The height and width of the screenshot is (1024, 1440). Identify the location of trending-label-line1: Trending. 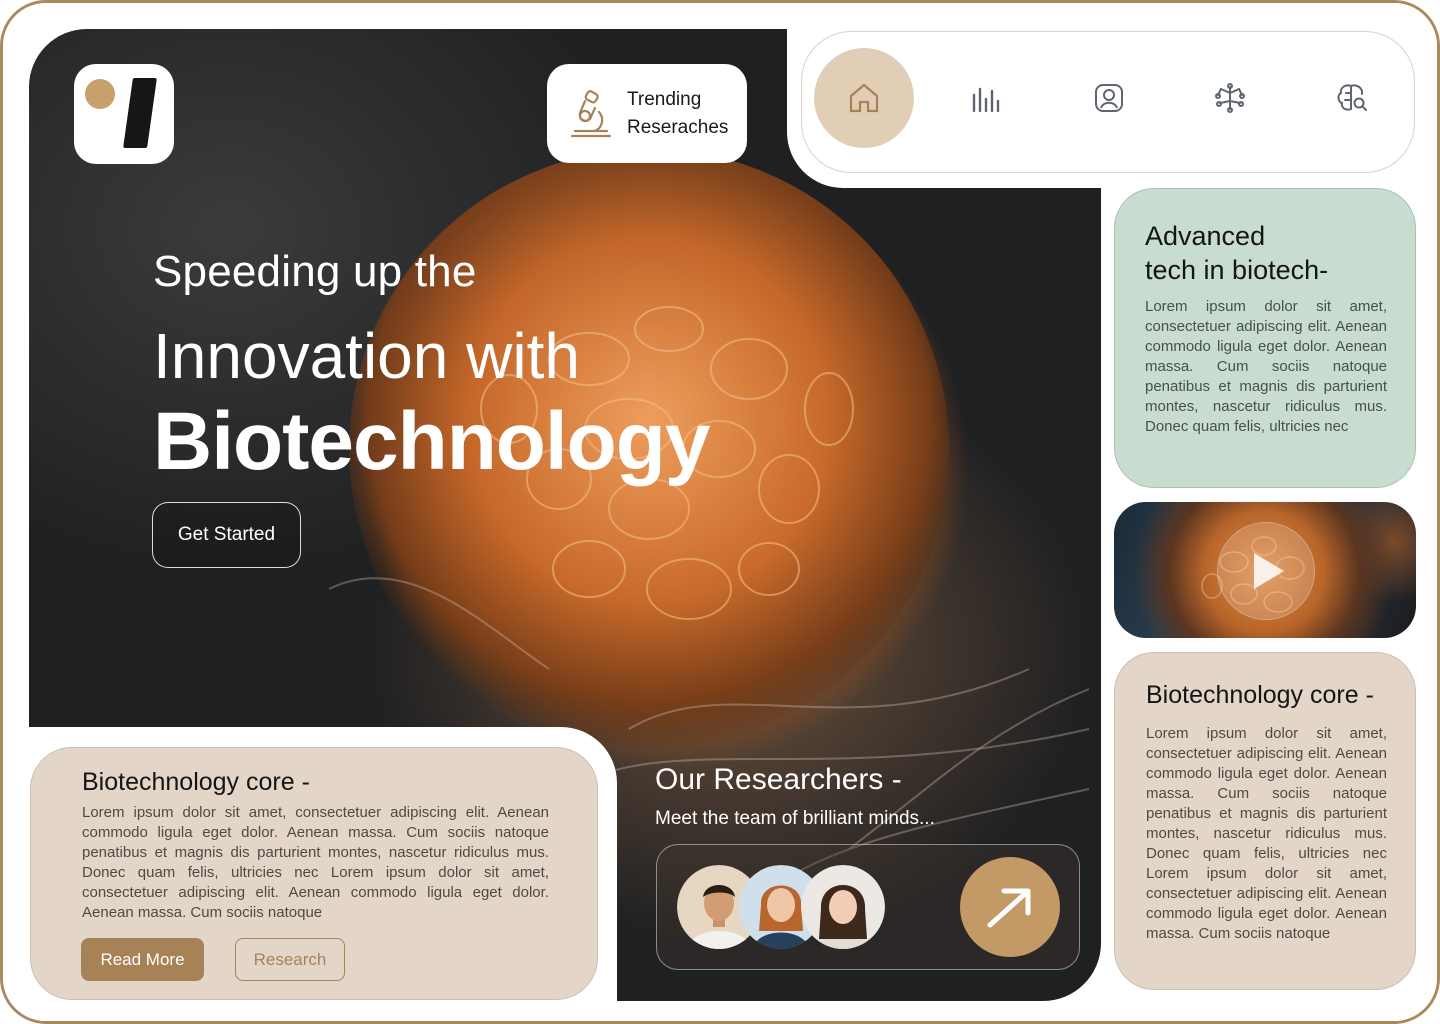
(664, 99).